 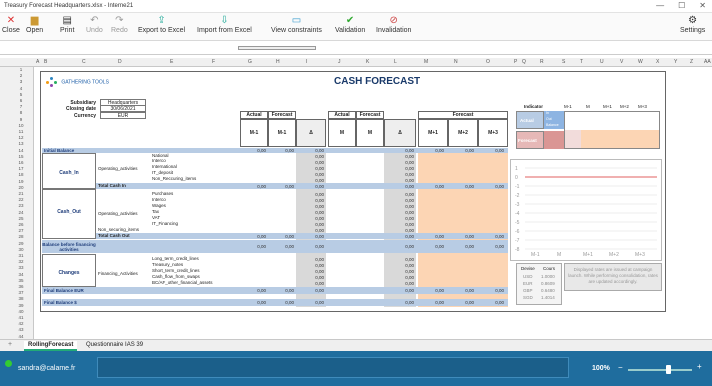 What do you see at coordinates (21, 329) in the screenshot?
I see `row-number: 43` at bounding box center [21, 329].